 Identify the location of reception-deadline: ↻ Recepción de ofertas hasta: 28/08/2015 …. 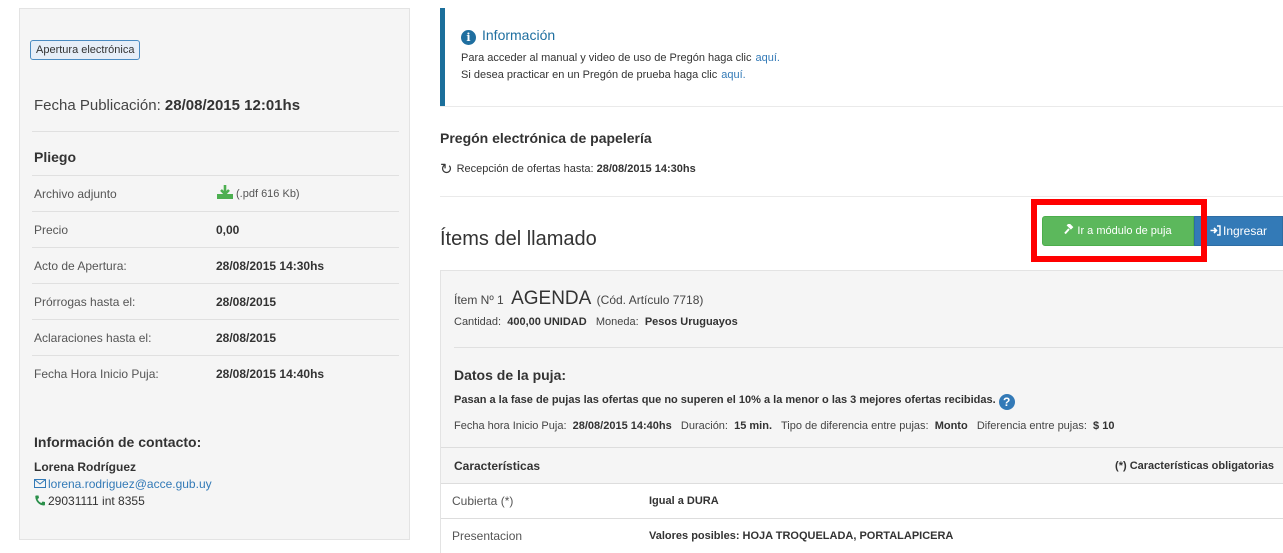
(568, 169).